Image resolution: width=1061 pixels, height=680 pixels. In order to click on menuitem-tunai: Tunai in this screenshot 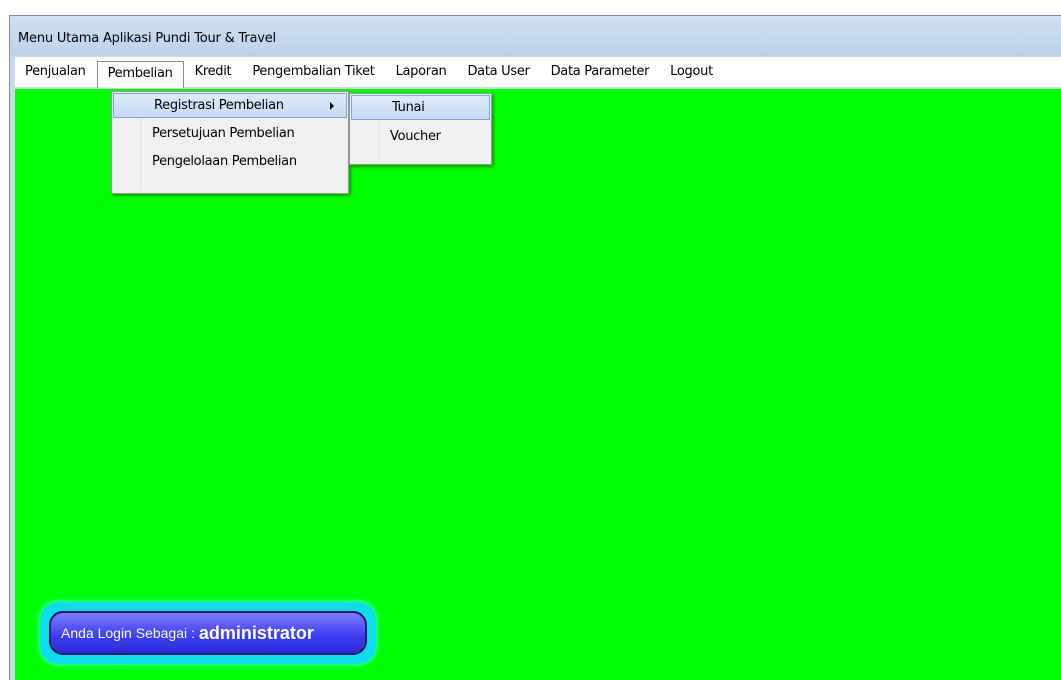, I will do `click(420, 107)`.